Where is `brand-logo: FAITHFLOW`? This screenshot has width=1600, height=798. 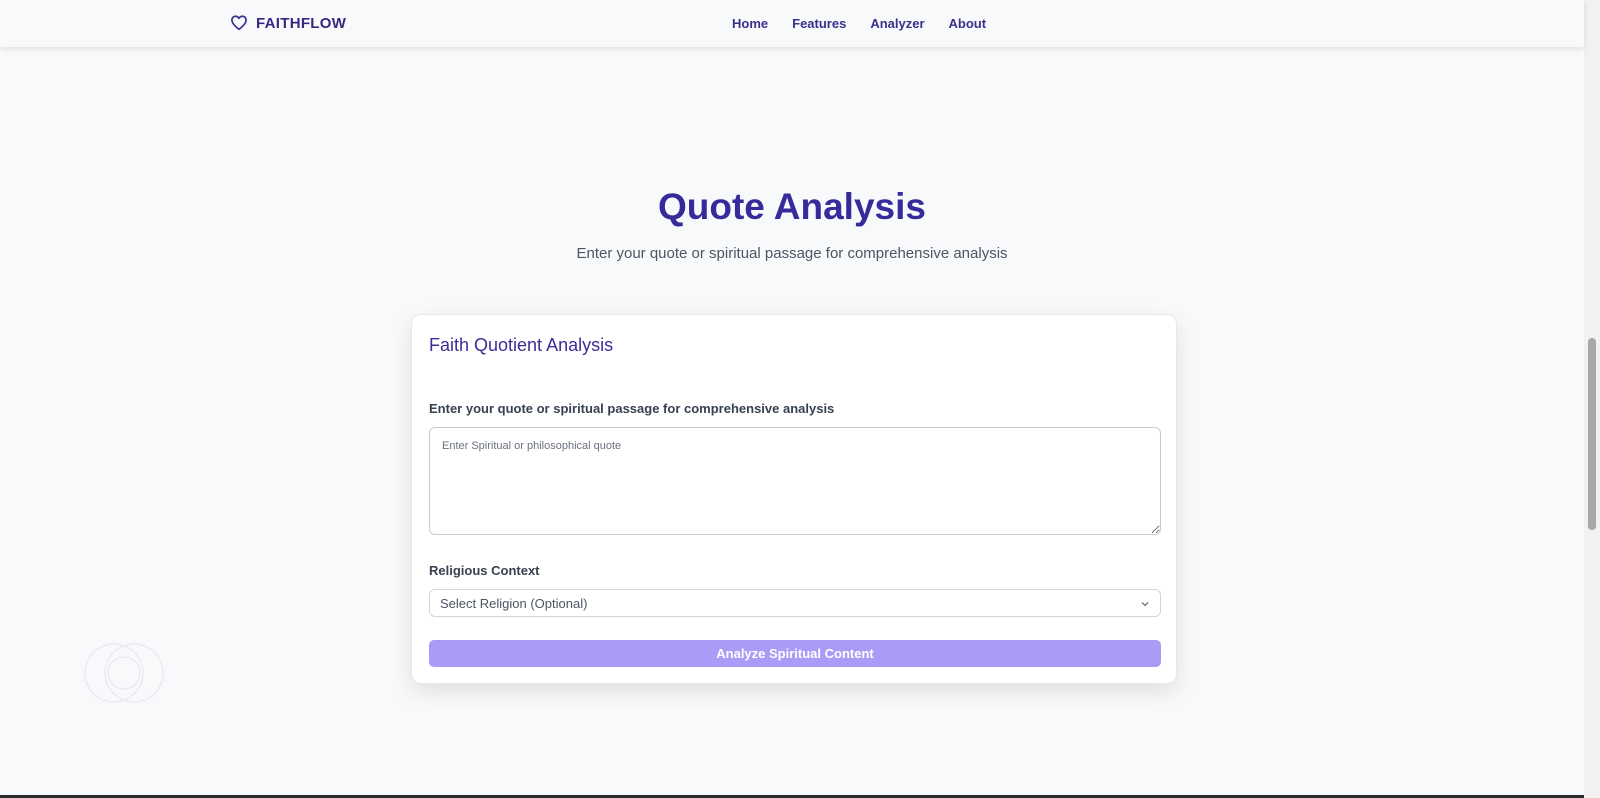 brand-logo: FAITHFLOW is located at coordinates (288, 23).